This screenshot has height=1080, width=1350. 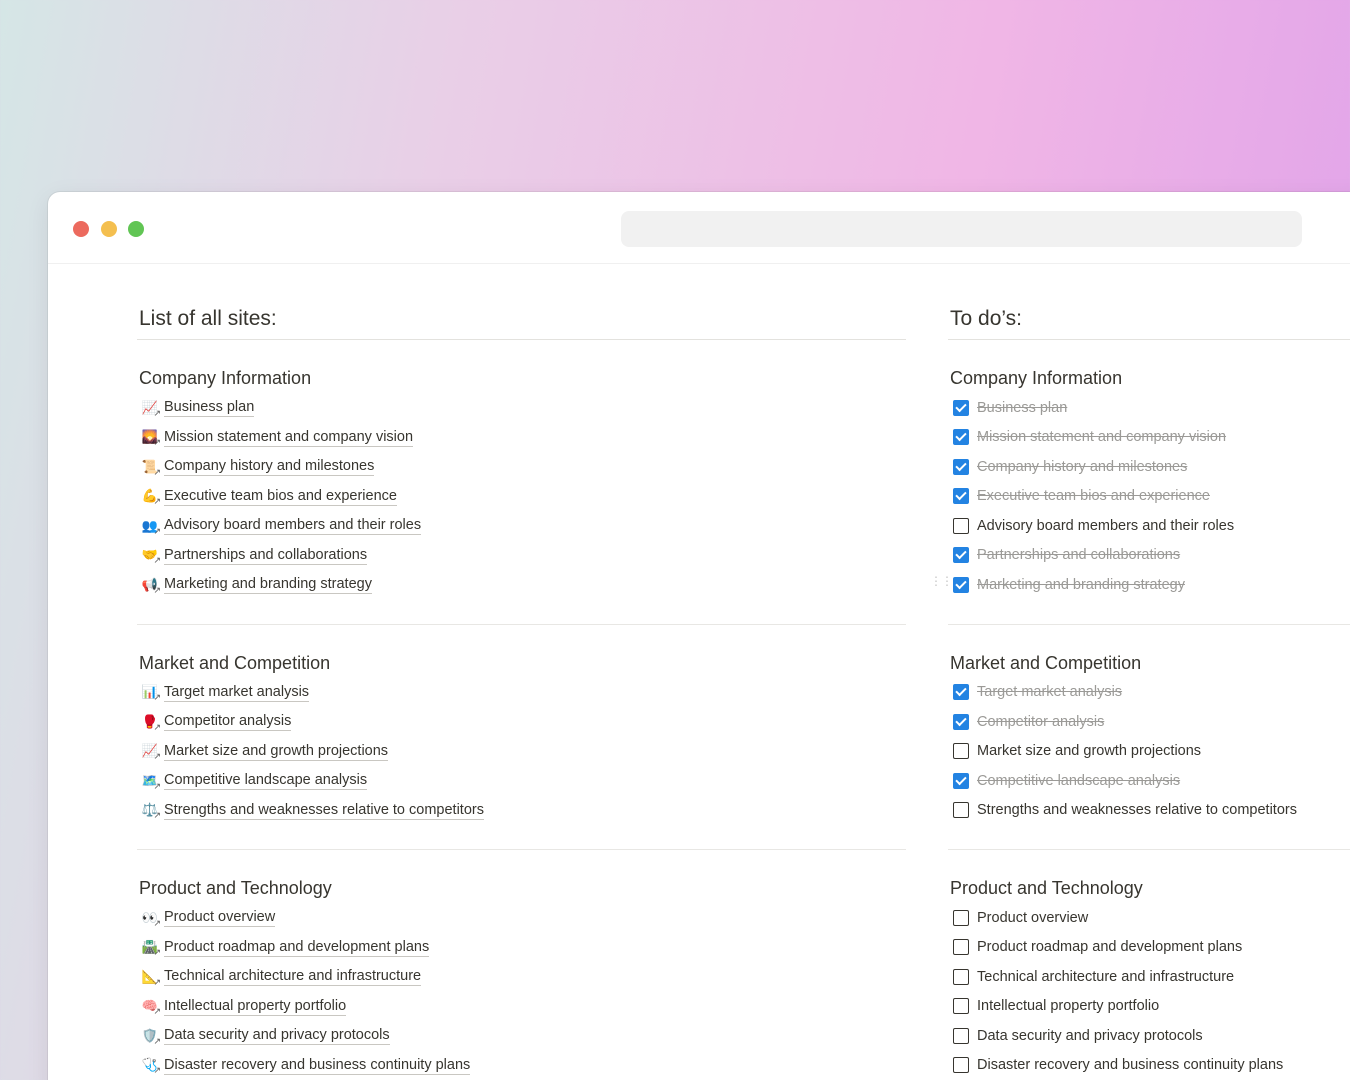 I want to click on todo-item: ⋮⋮ Marketing and branding strategy, so click(x=1140, y=585).